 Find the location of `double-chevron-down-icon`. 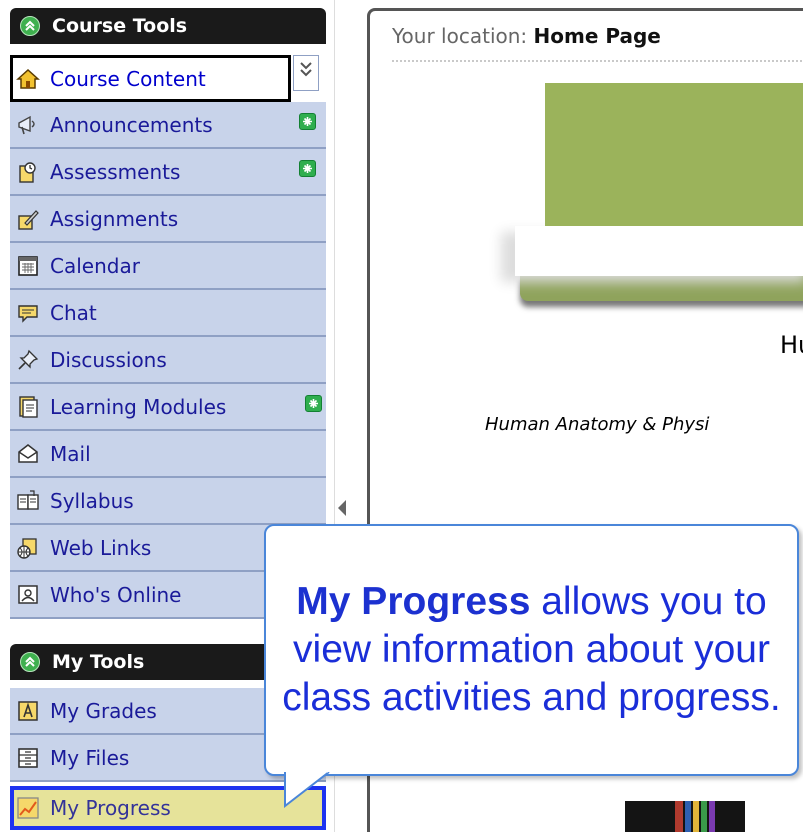

double-chevron-down-icon is located at coordinates (306, 72).